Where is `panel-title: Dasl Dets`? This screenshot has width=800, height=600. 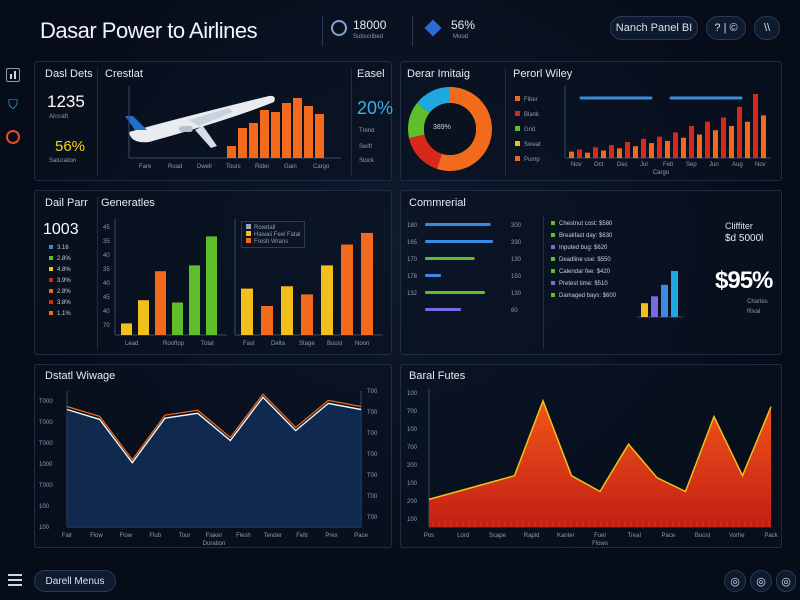
panel-title: Dasl Dets is located at coordinates (69, 74).